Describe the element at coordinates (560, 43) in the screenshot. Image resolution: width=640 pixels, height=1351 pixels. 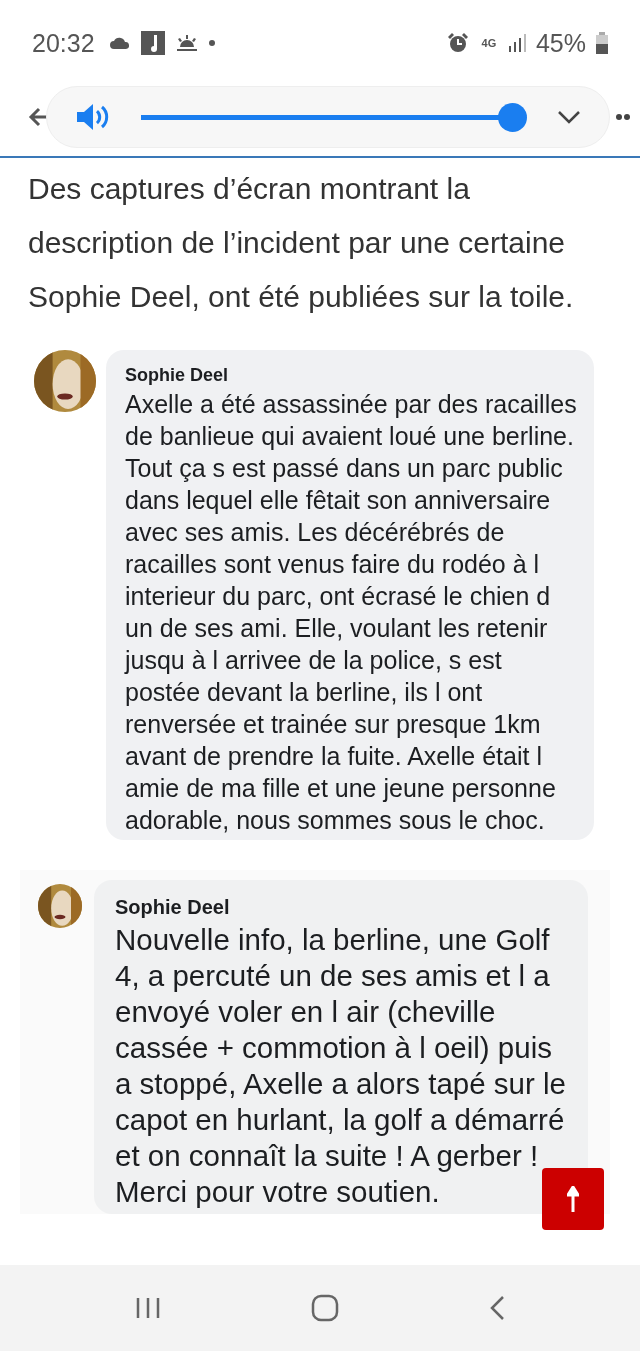
I see `battery-percent: 45%` at that location.